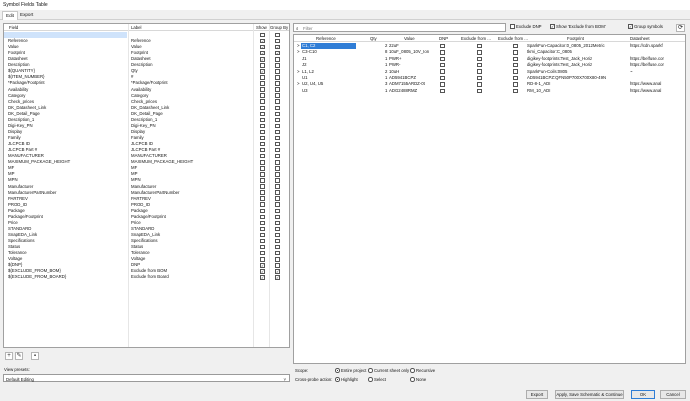  What do you see at coordinates (575, 38) in the screenshot?
I see `header-footprint: Footprint` at bounding box center [575, 38].